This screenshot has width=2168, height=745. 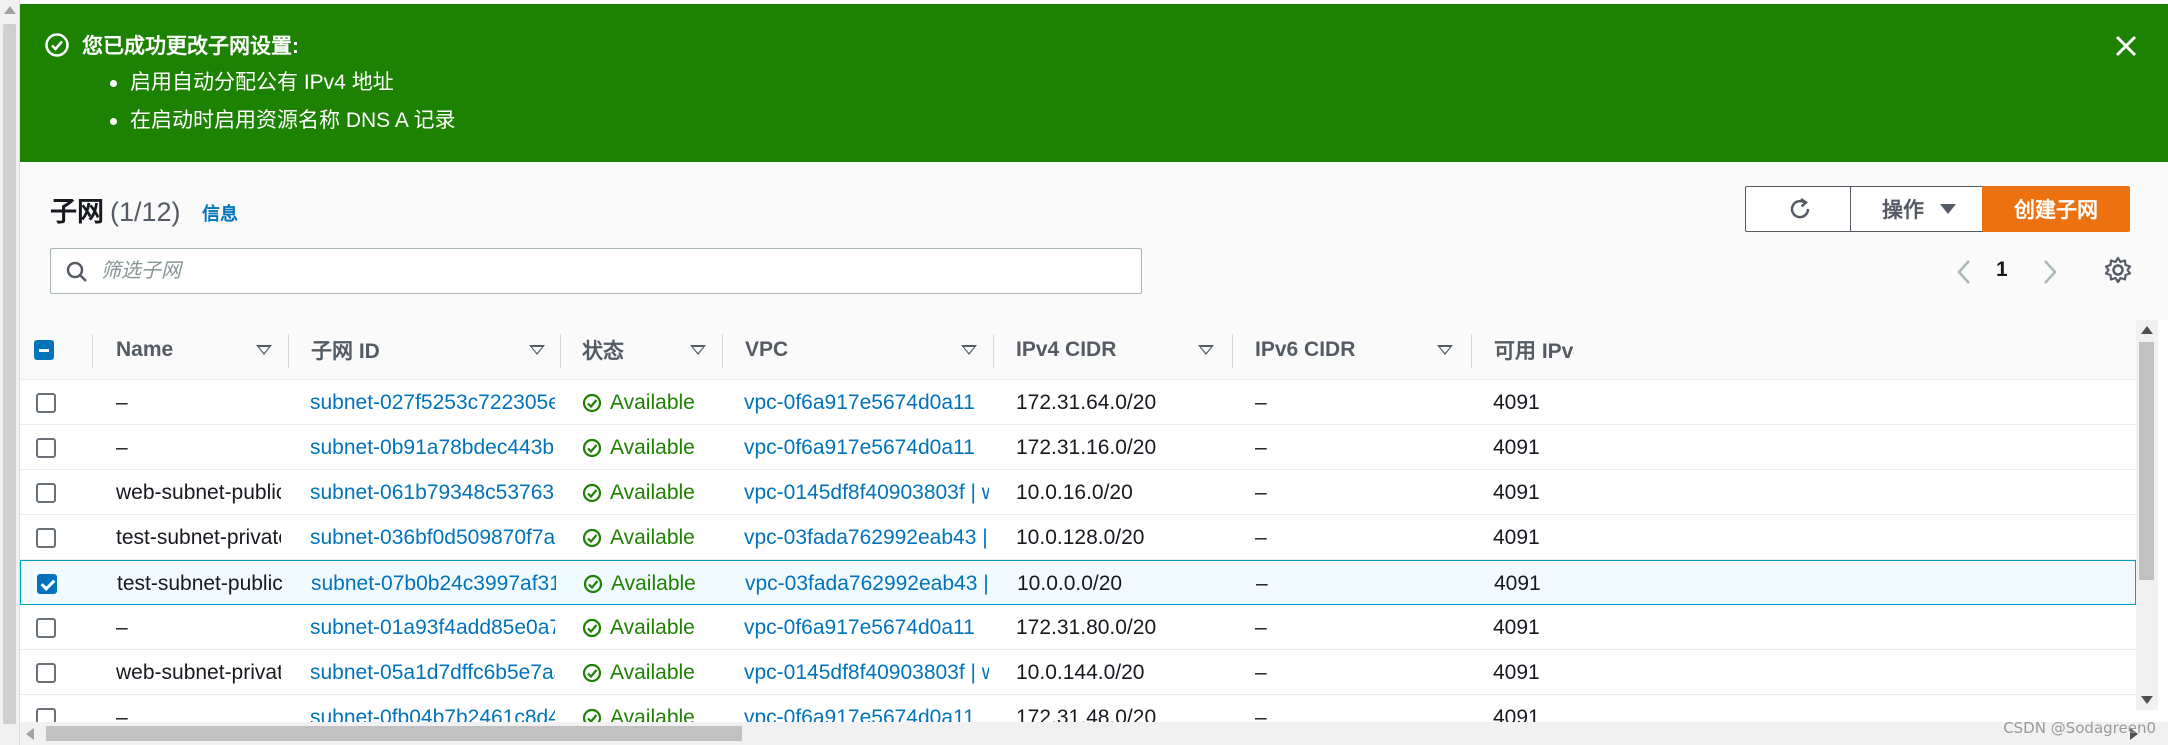 What do you see at coordinates (345, 351) in the screenshot?
I see `column-header-label: 子网 ID` at bounding box center [345, 351].